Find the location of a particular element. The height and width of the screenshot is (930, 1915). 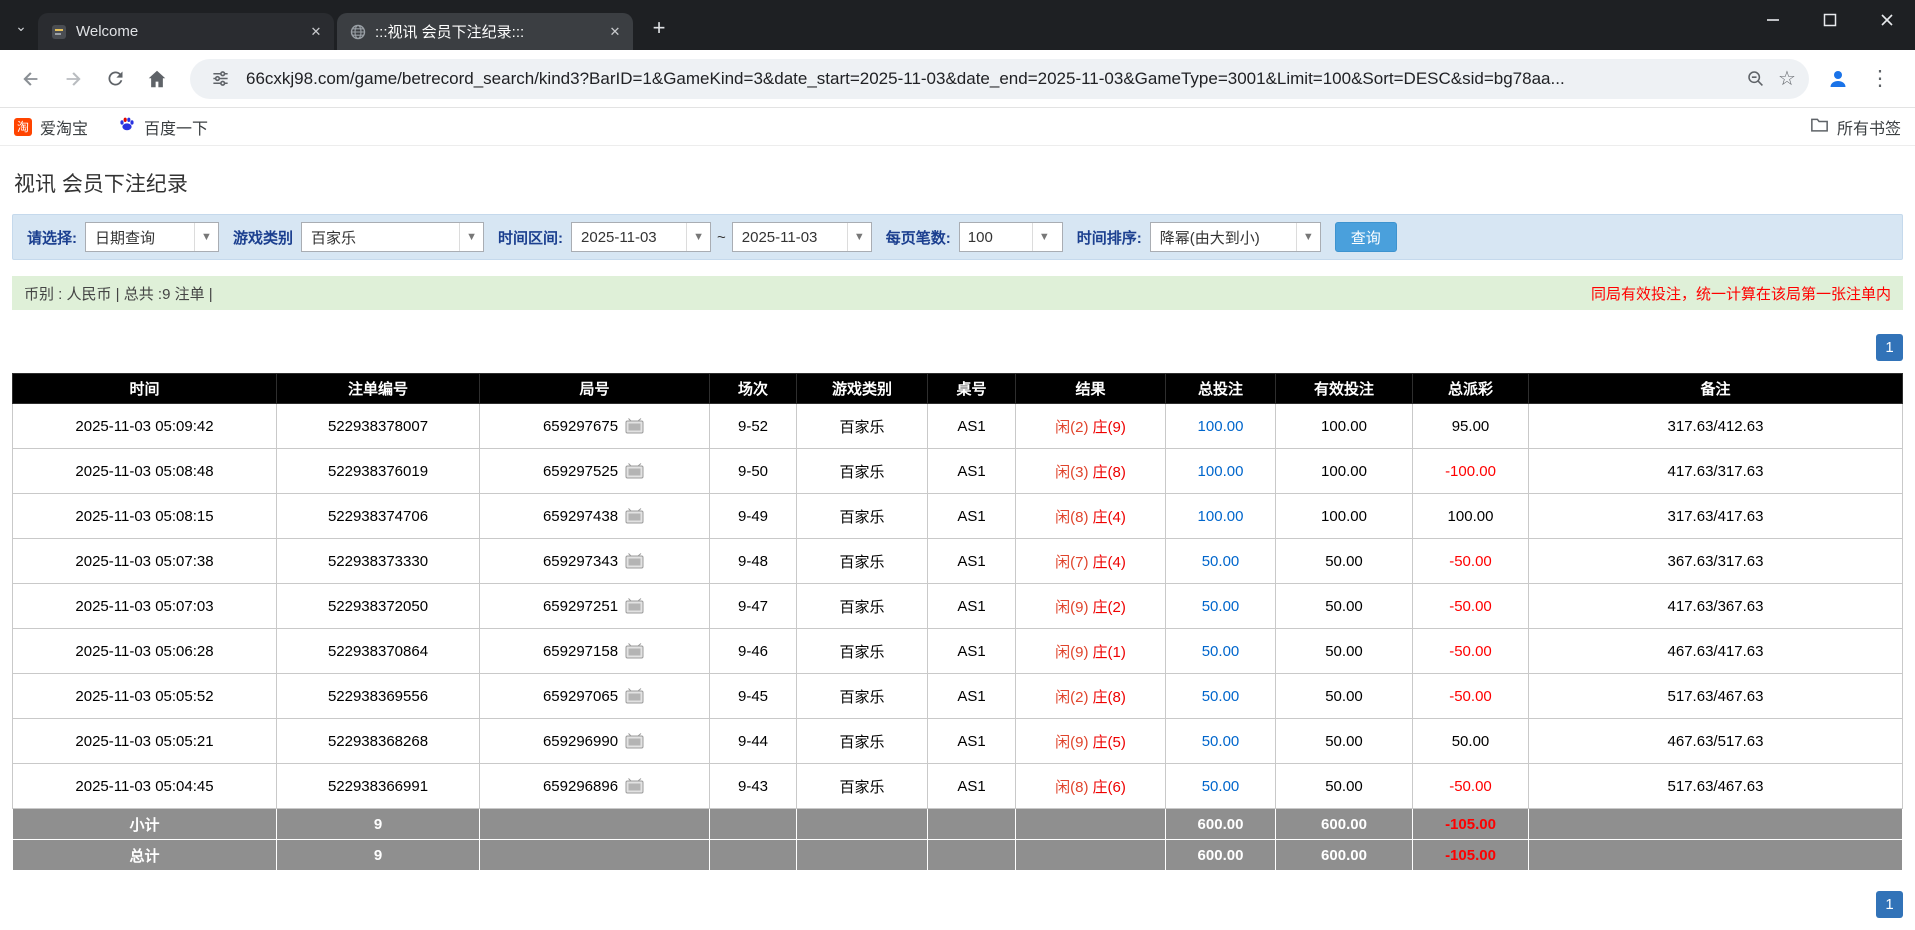

cell-result: 闲(8) 庄(4) is located at coordinates (1090, 516).